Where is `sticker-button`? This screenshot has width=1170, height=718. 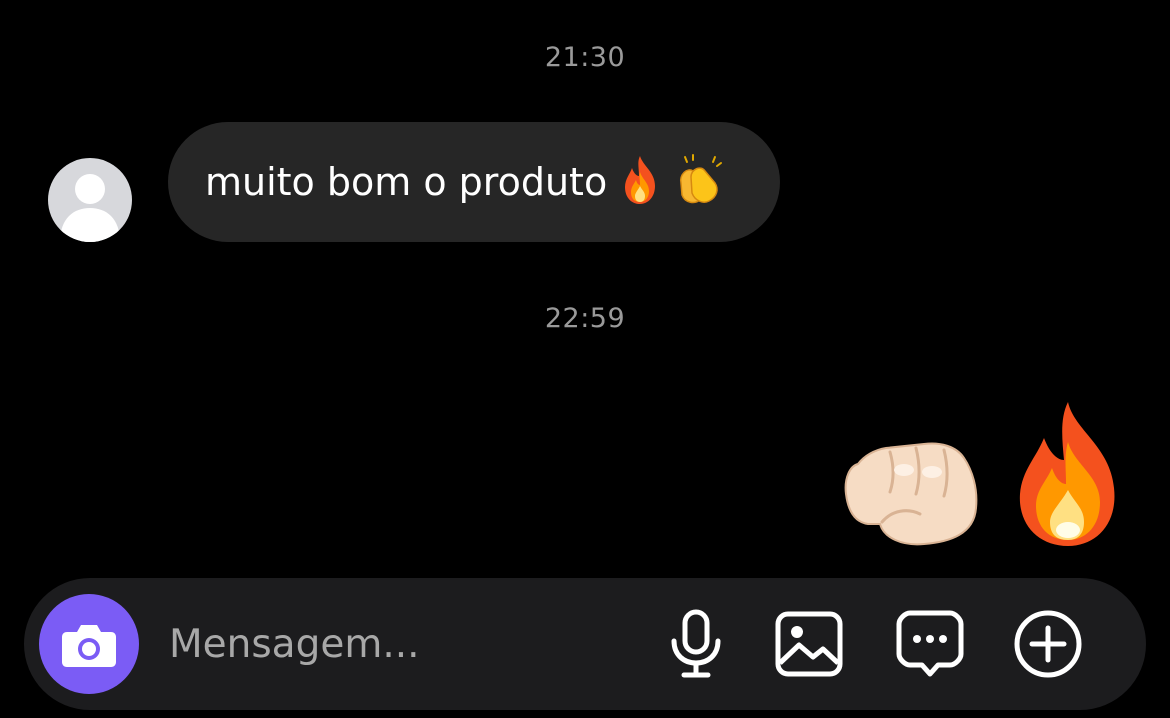 sticker-button is located at coordinates (930, 644).